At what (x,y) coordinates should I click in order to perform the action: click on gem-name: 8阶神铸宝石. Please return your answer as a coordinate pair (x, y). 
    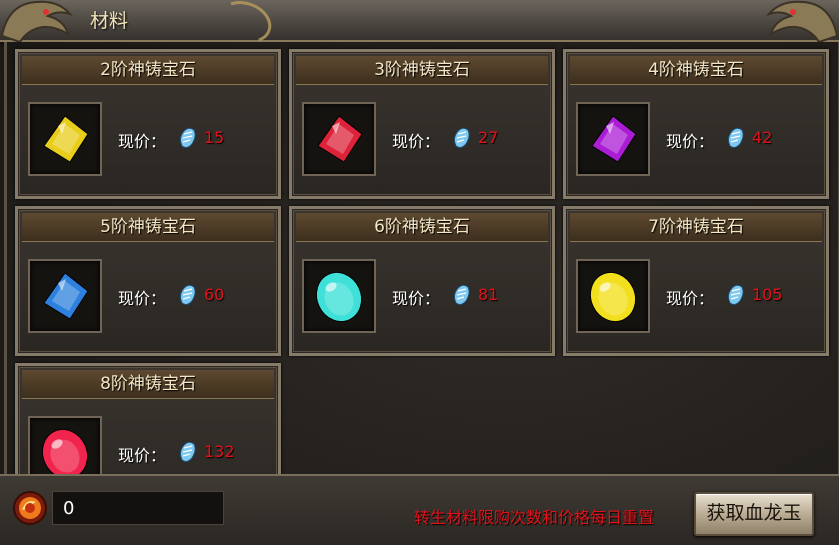
    Looking at the image, I should click on (148, 384).